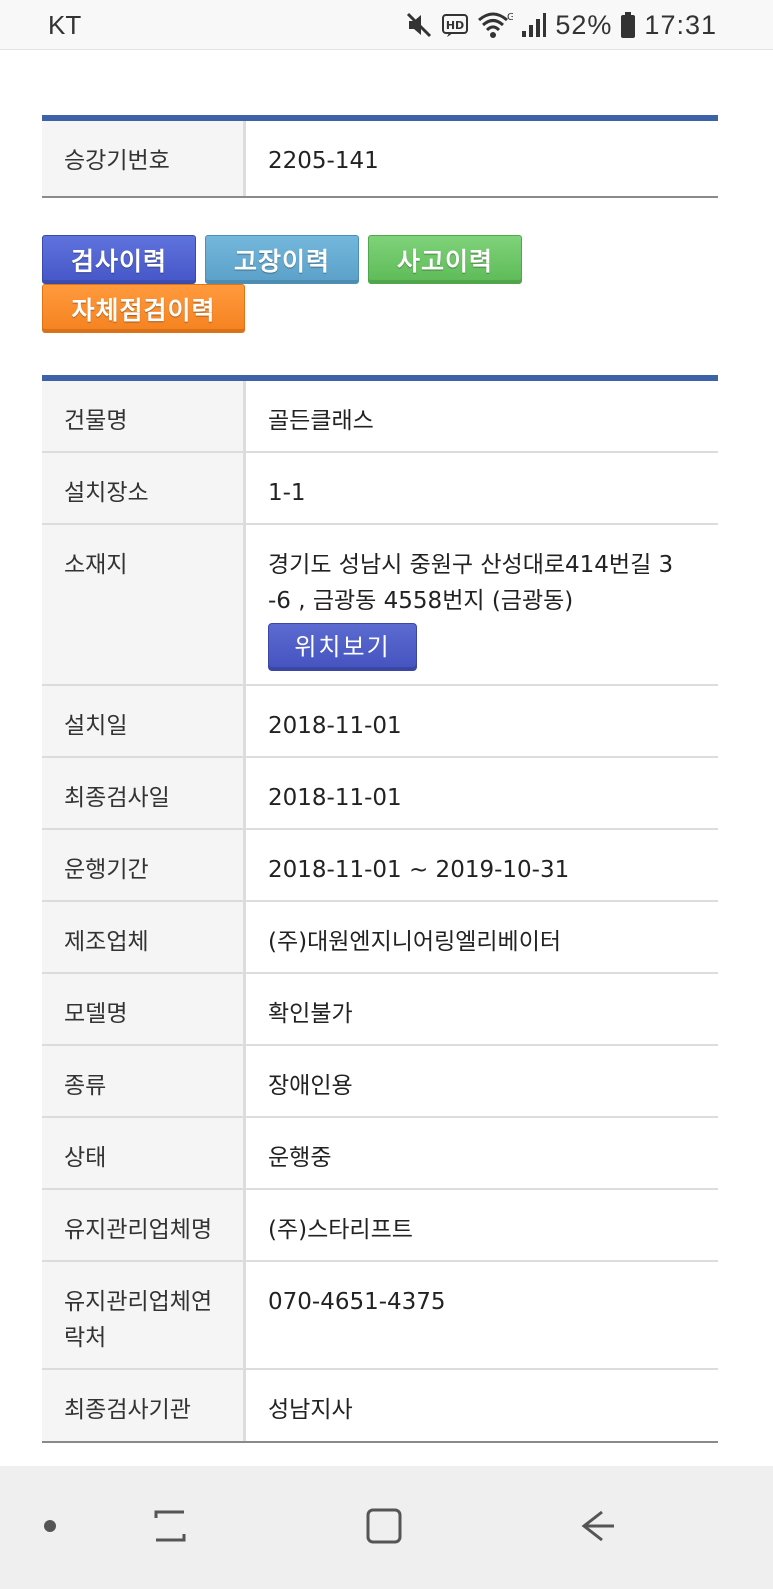 This screenshot has width=773, height=1589. Describe the element at coordinates (144, 1225) in the screenshot. I see `maintenance-company-label: 유지관리업체명` at that location.